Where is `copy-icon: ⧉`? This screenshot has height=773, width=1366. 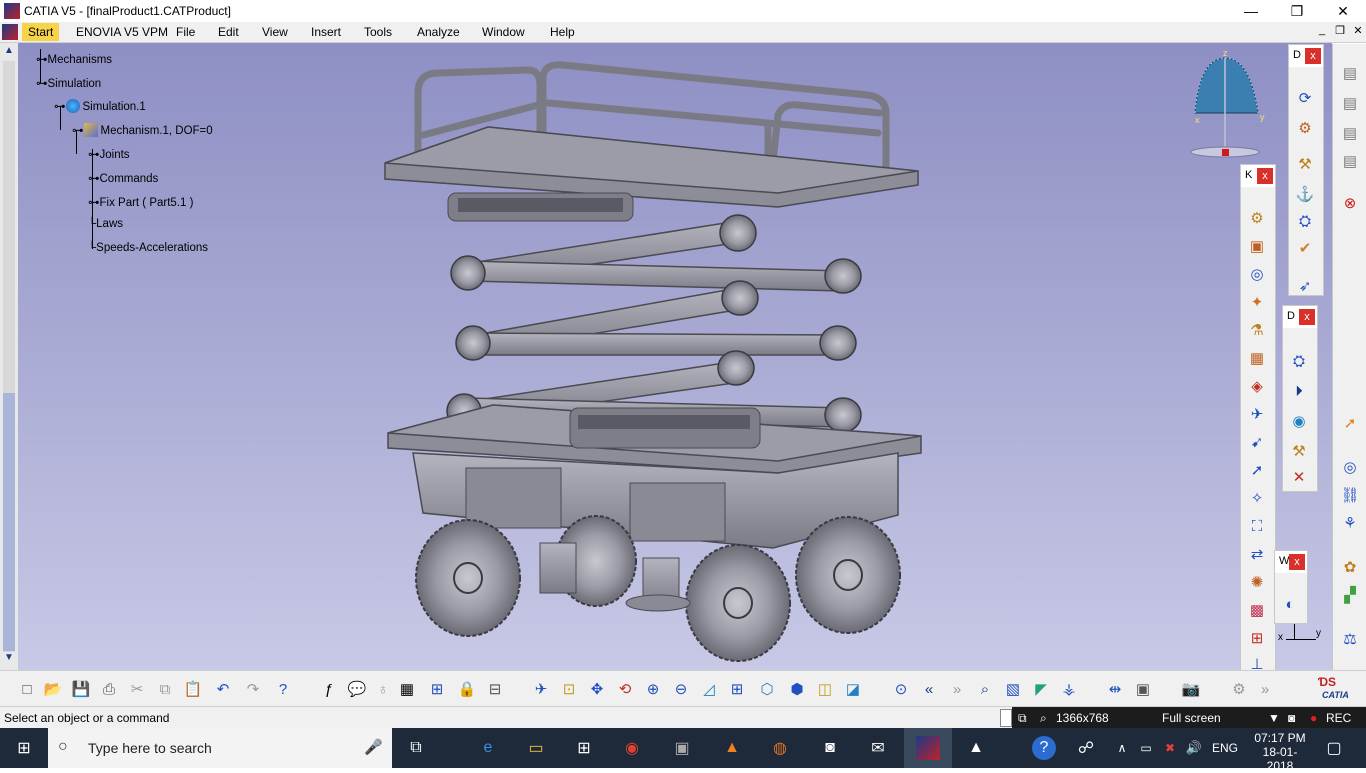 copy-icon: ⧉ is located at coordinates (165, 689).